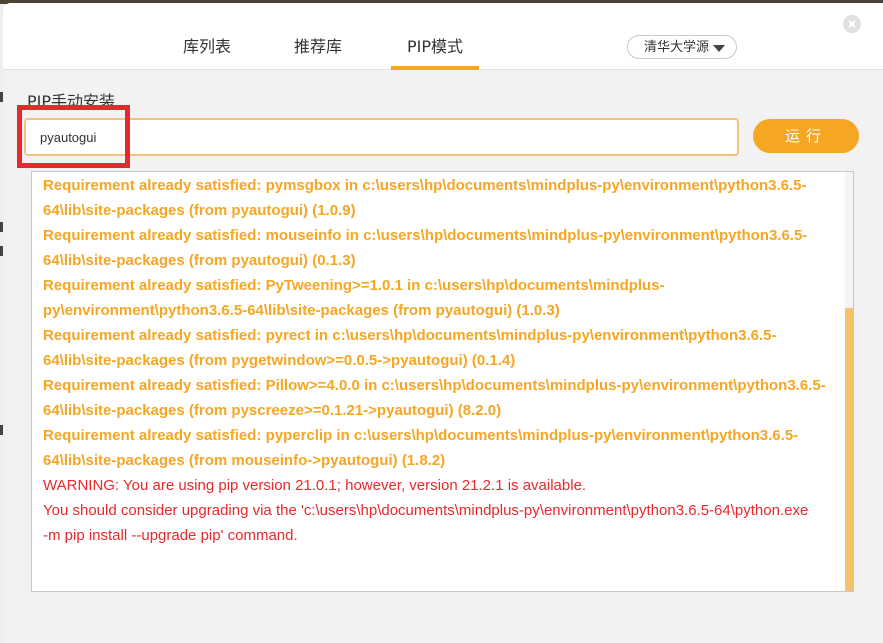 Image resolution: width=883 pixels, height=643 pixels. What do you see at coordinates (852, 24) in the screenshot?
I see `close-icon` at bounding box center [852, 24].